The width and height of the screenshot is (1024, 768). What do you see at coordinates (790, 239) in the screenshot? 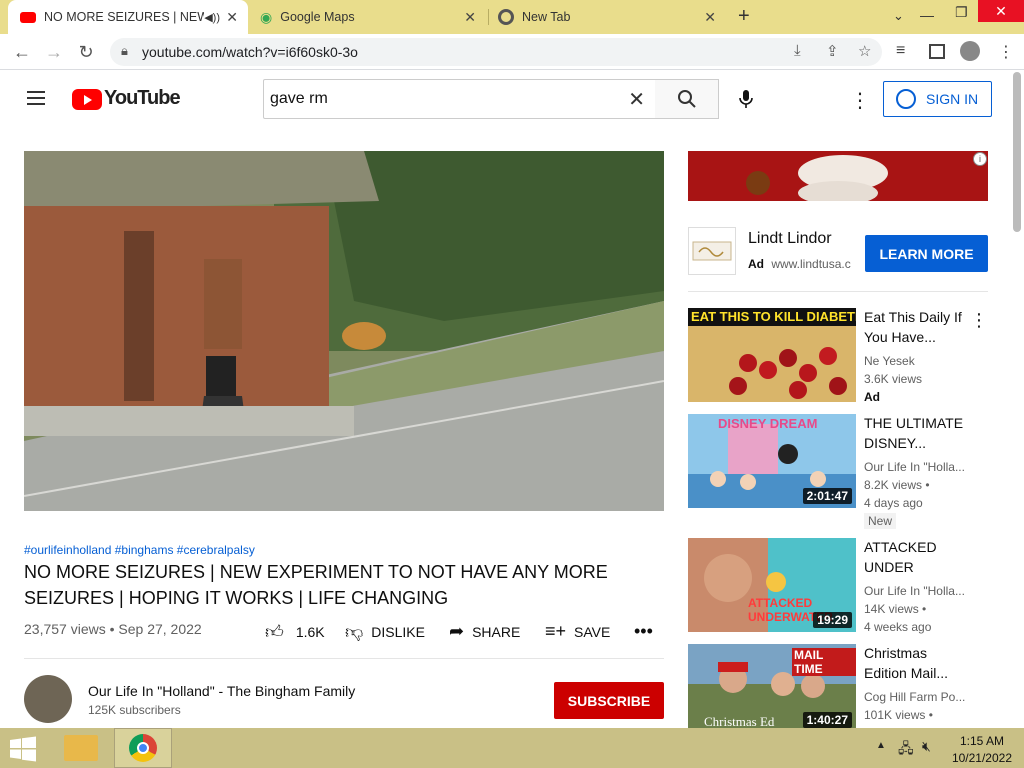
I see `ad-advertiser-name: Lindt Lindor` at bounding box center [790, 239].